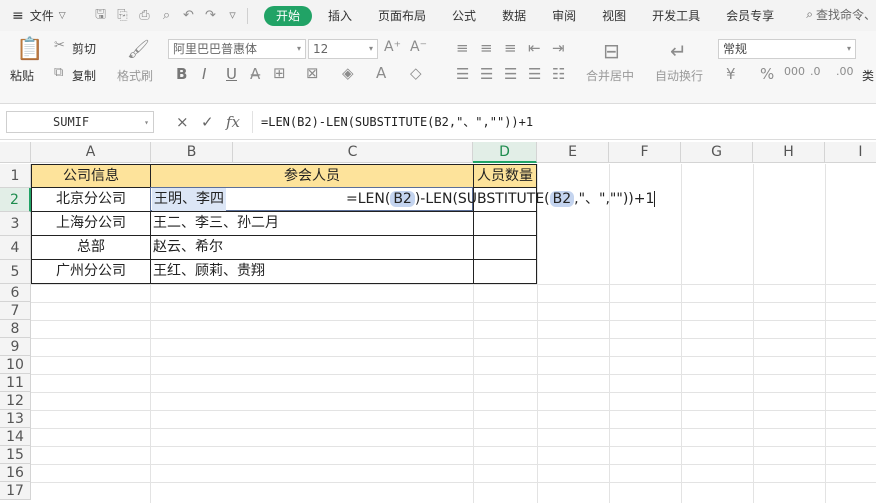  I want to click on percent-icon: %, so click(767, 74).